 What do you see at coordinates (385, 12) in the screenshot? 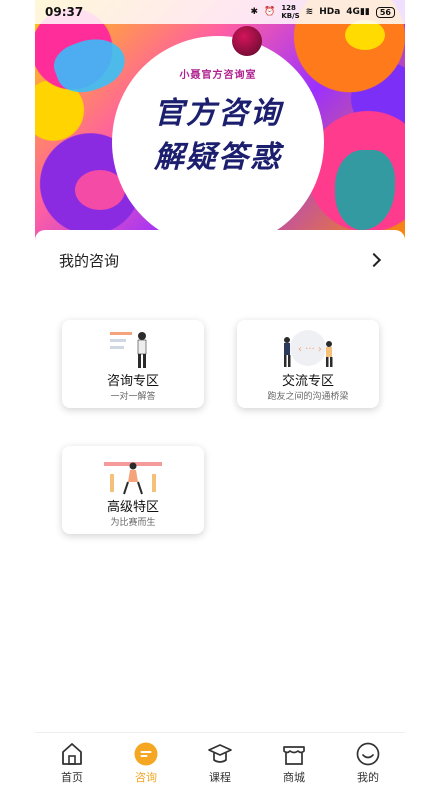
I see `battery-icon: 56` at bounding box center [385, 12].